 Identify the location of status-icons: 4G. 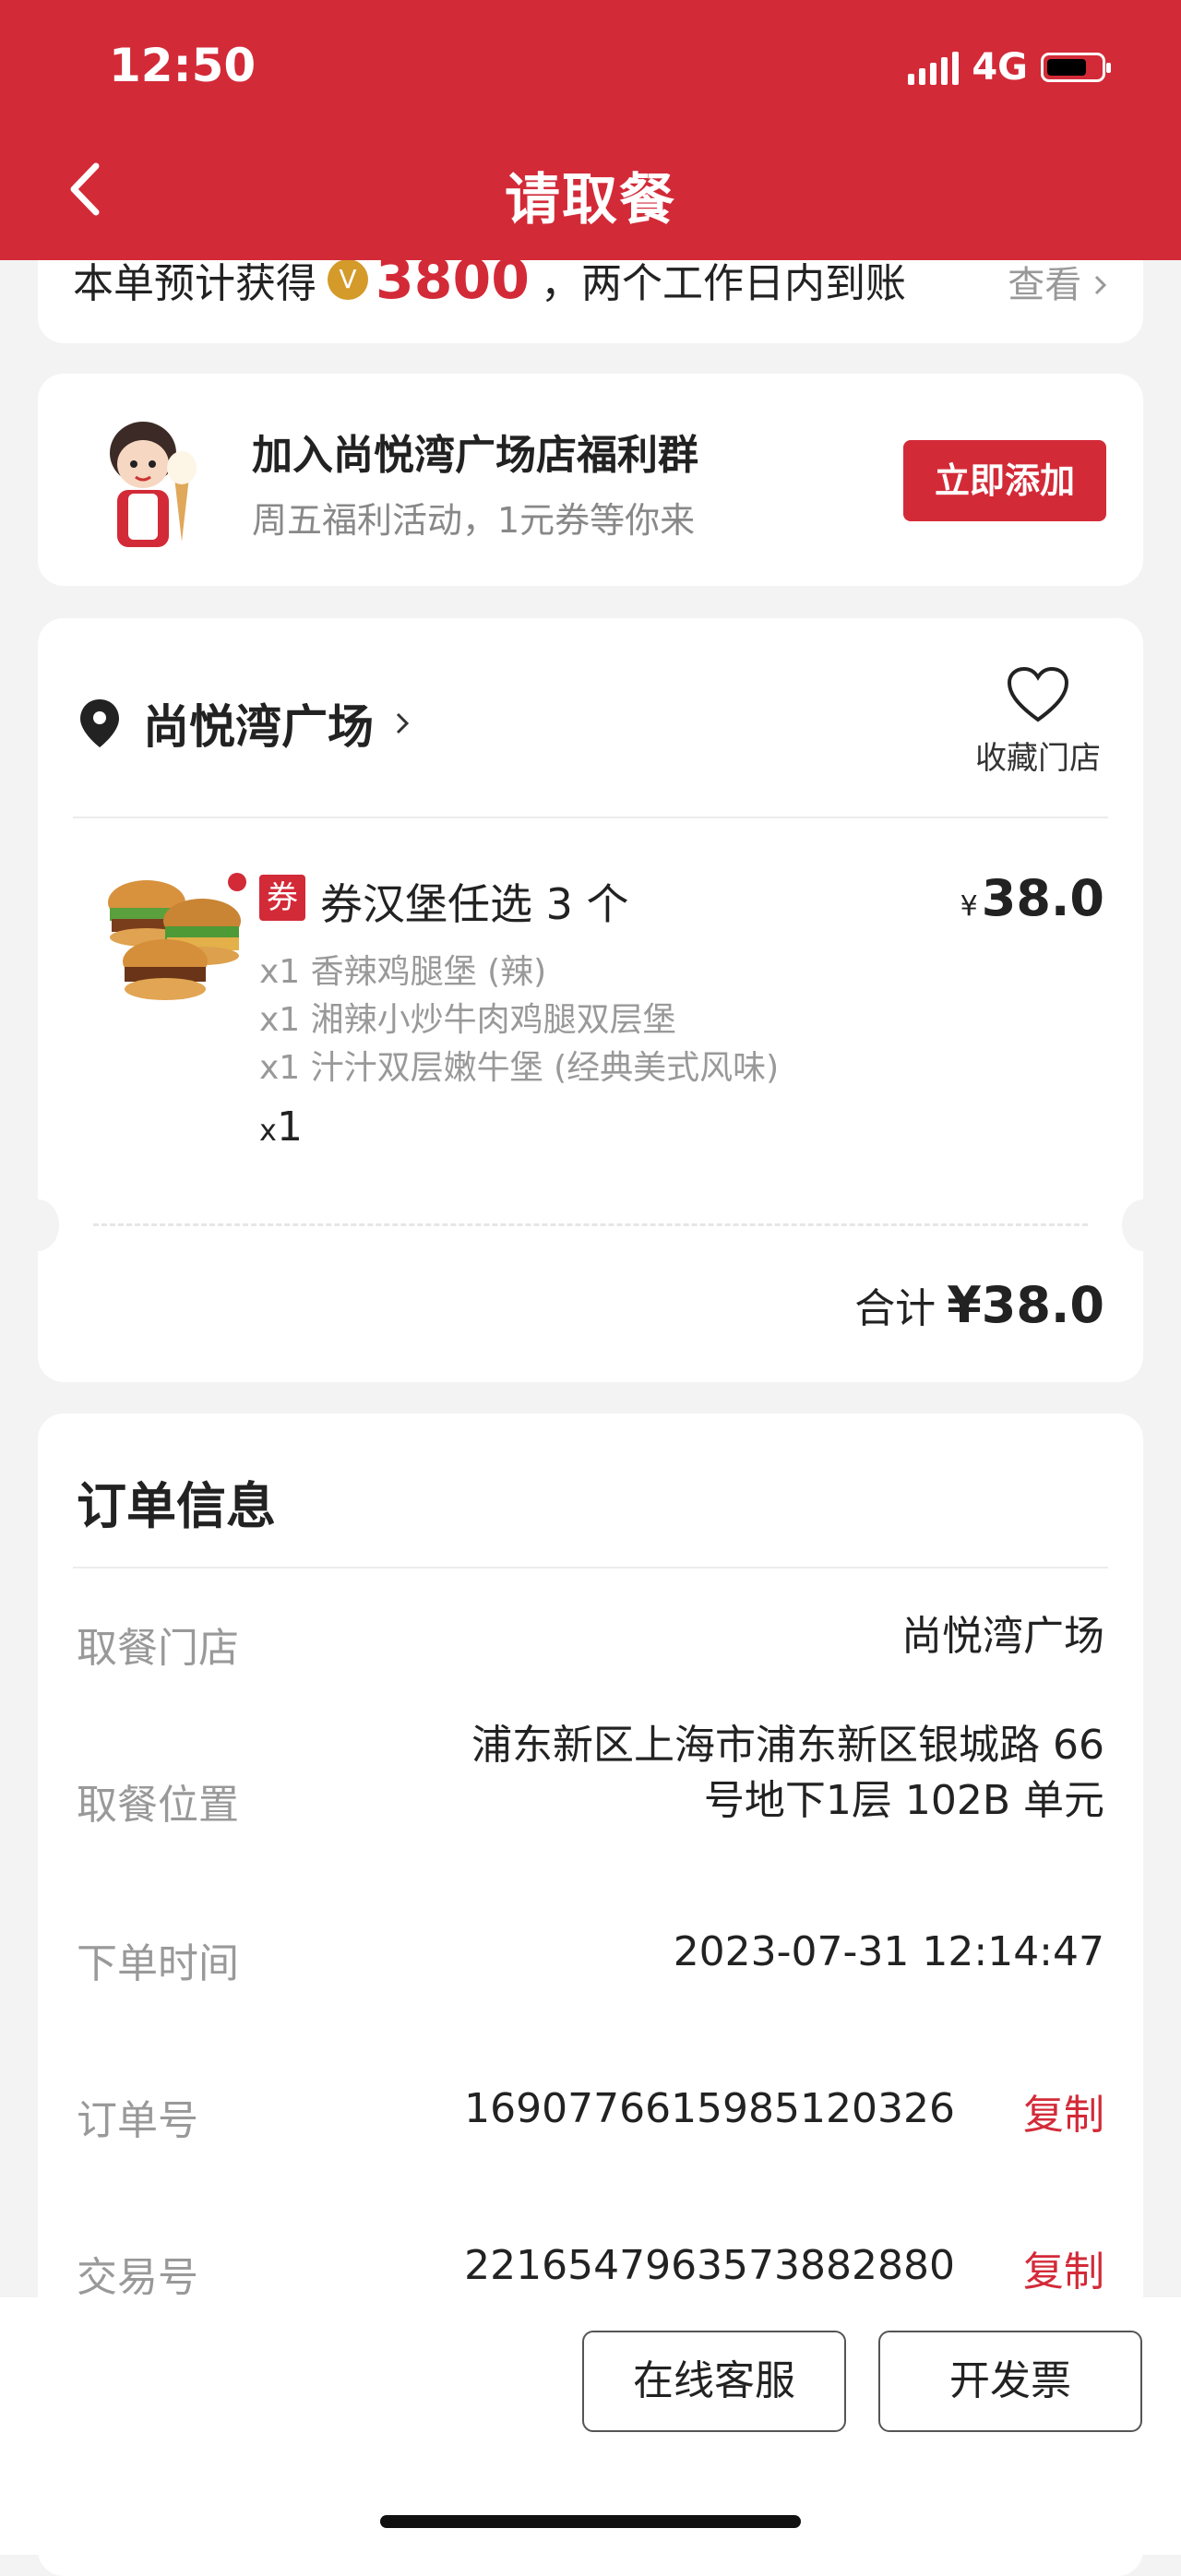
(1009, 67).